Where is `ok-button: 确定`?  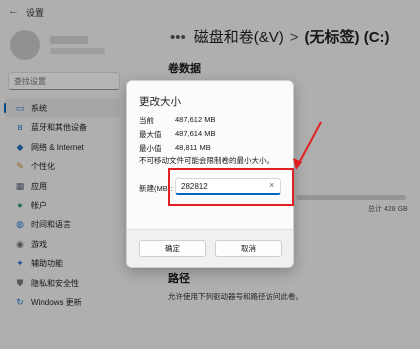
ok-button: 确定 is located at coordinates (172, 248).